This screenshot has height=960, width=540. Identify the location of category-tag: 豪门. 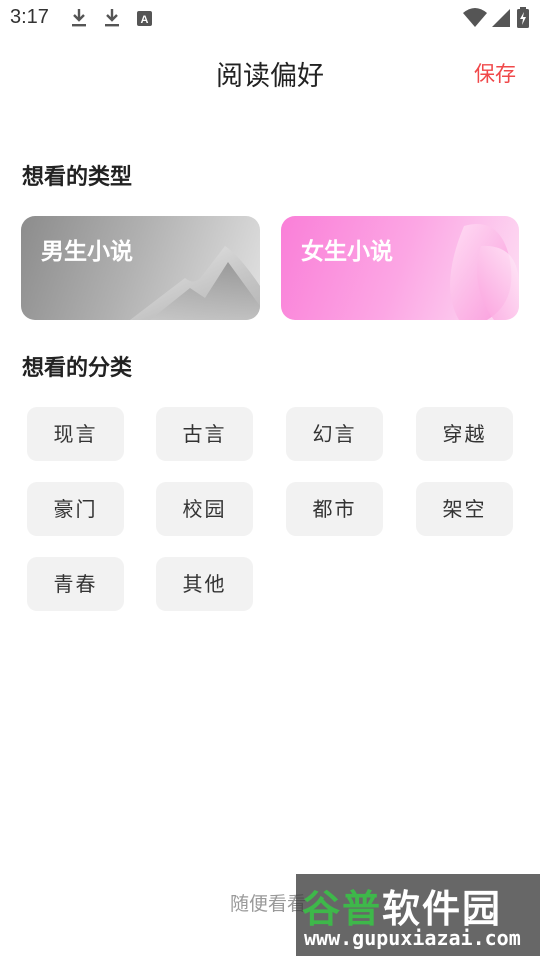
(75, 509).